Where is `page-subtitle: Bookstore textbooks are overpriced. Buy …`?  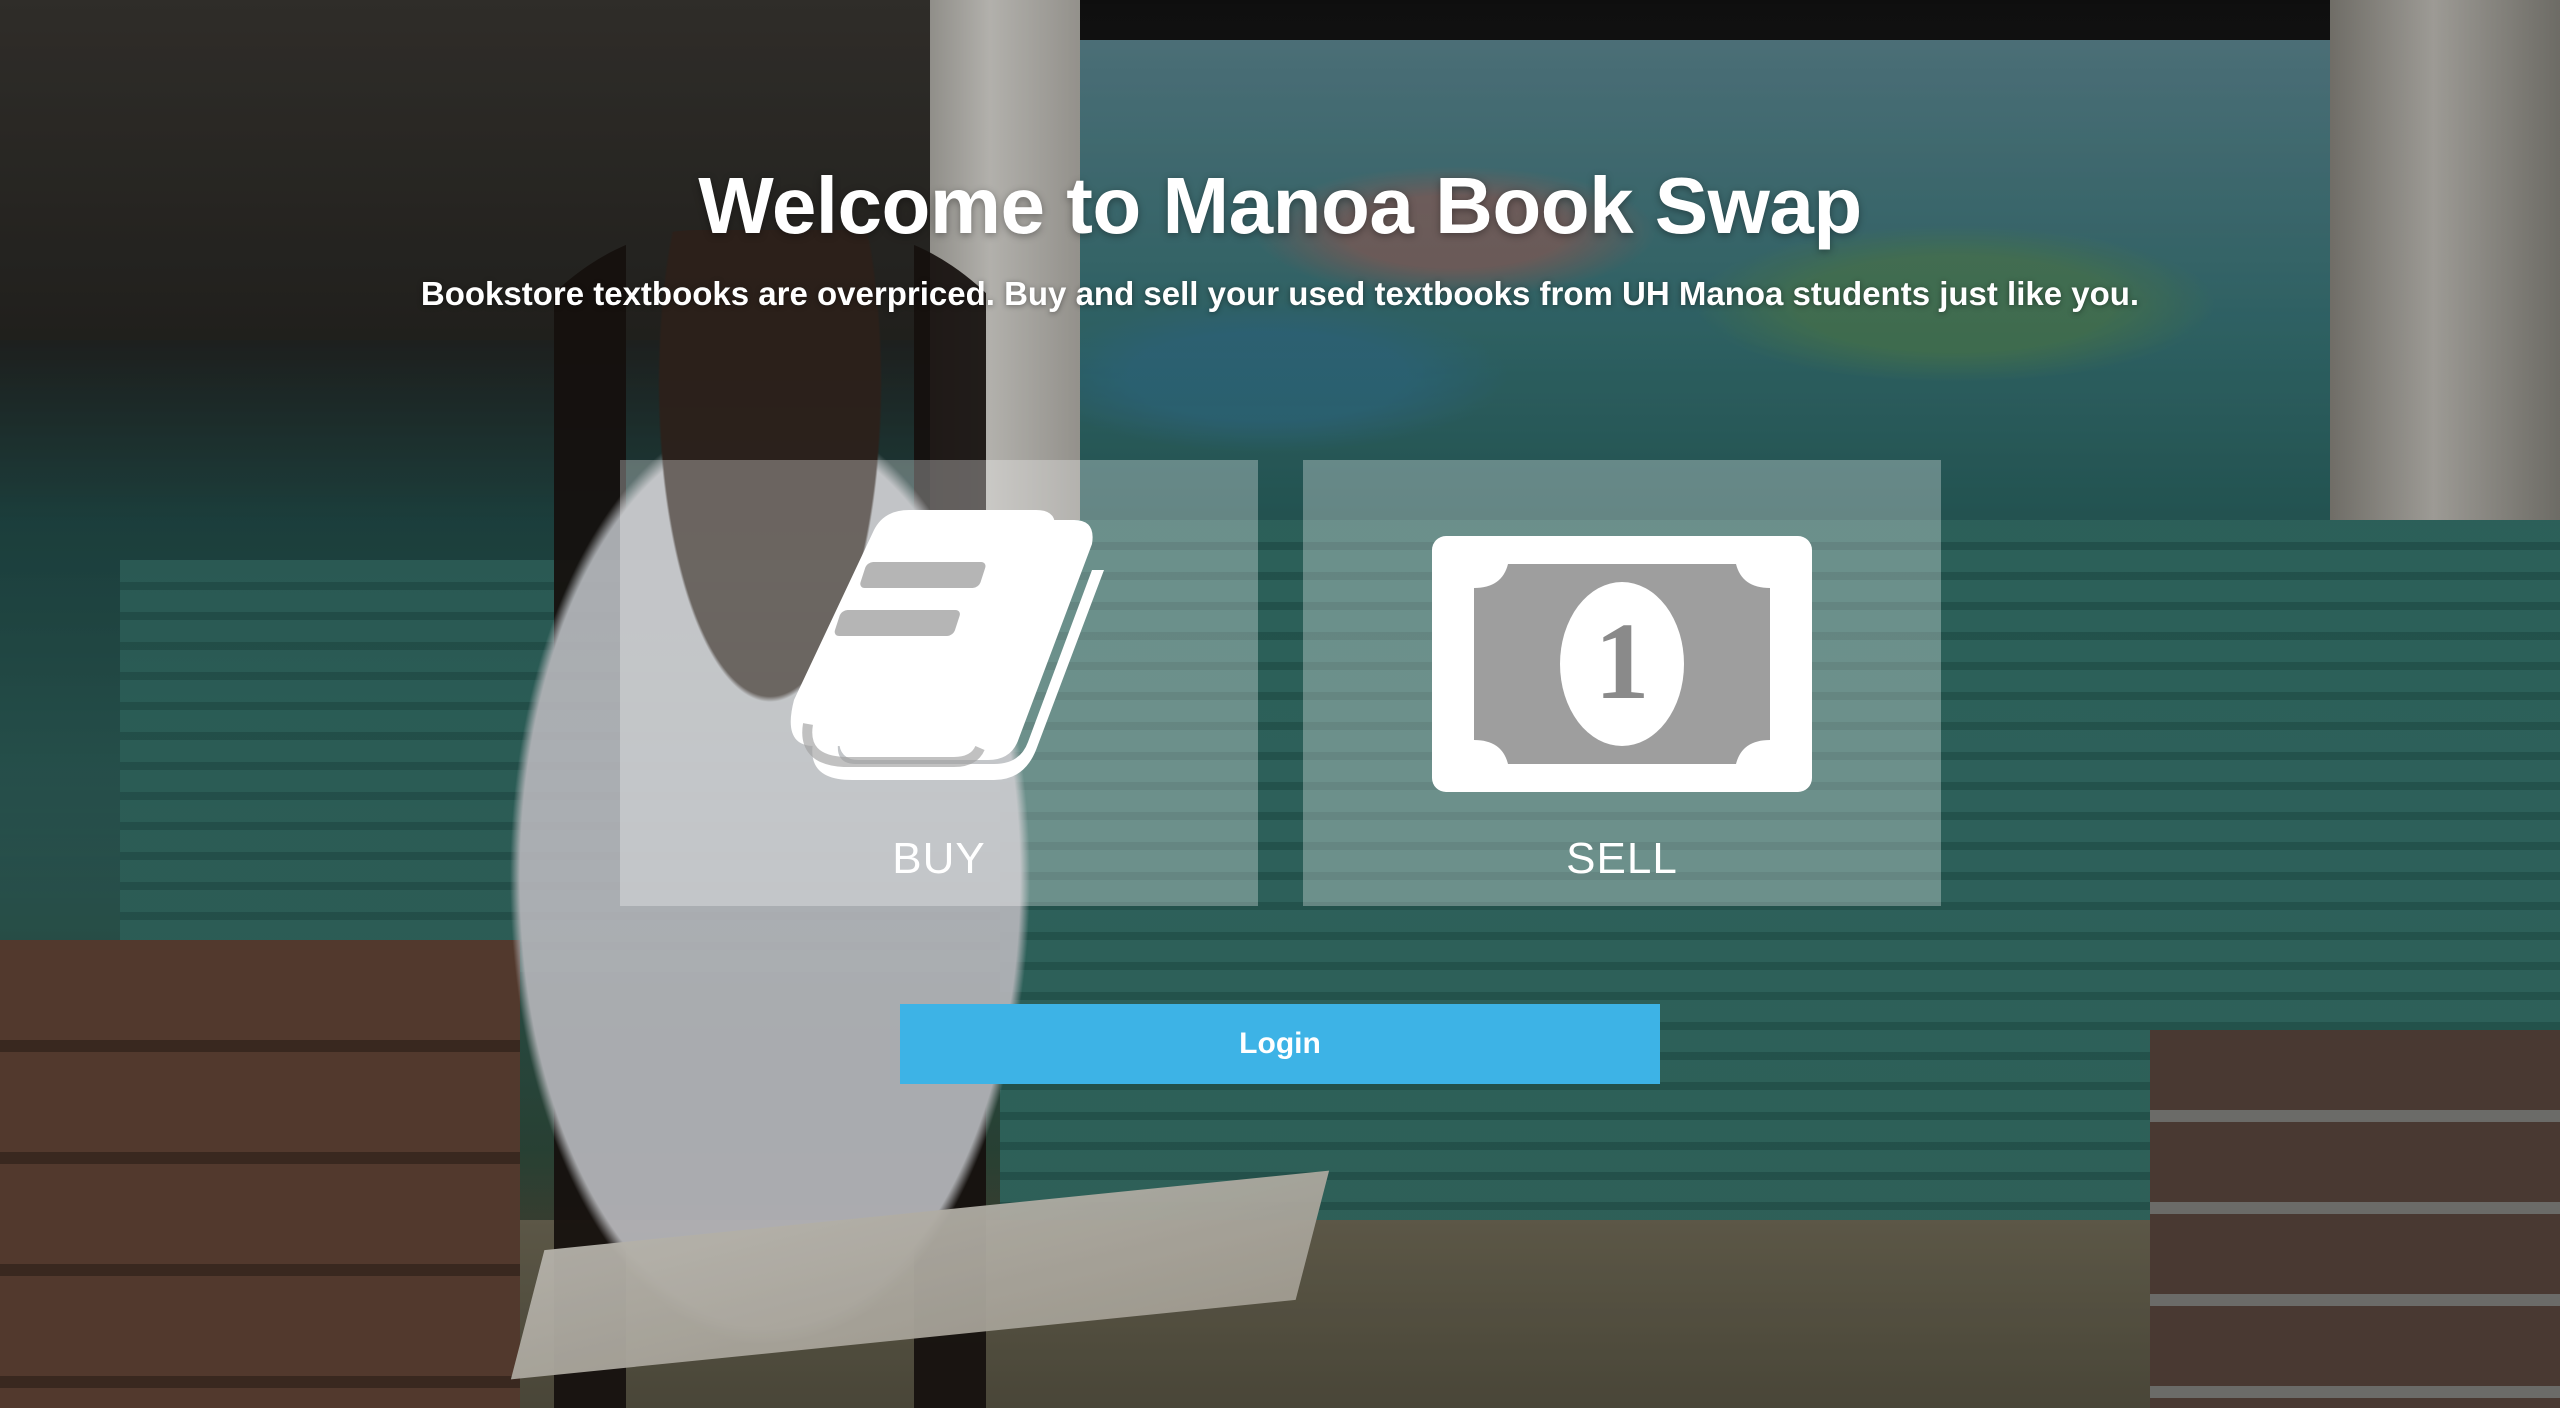
page-subtitle: Bookstore textbooks are overpriced. Buy … is located at coordinates (1280, 293).